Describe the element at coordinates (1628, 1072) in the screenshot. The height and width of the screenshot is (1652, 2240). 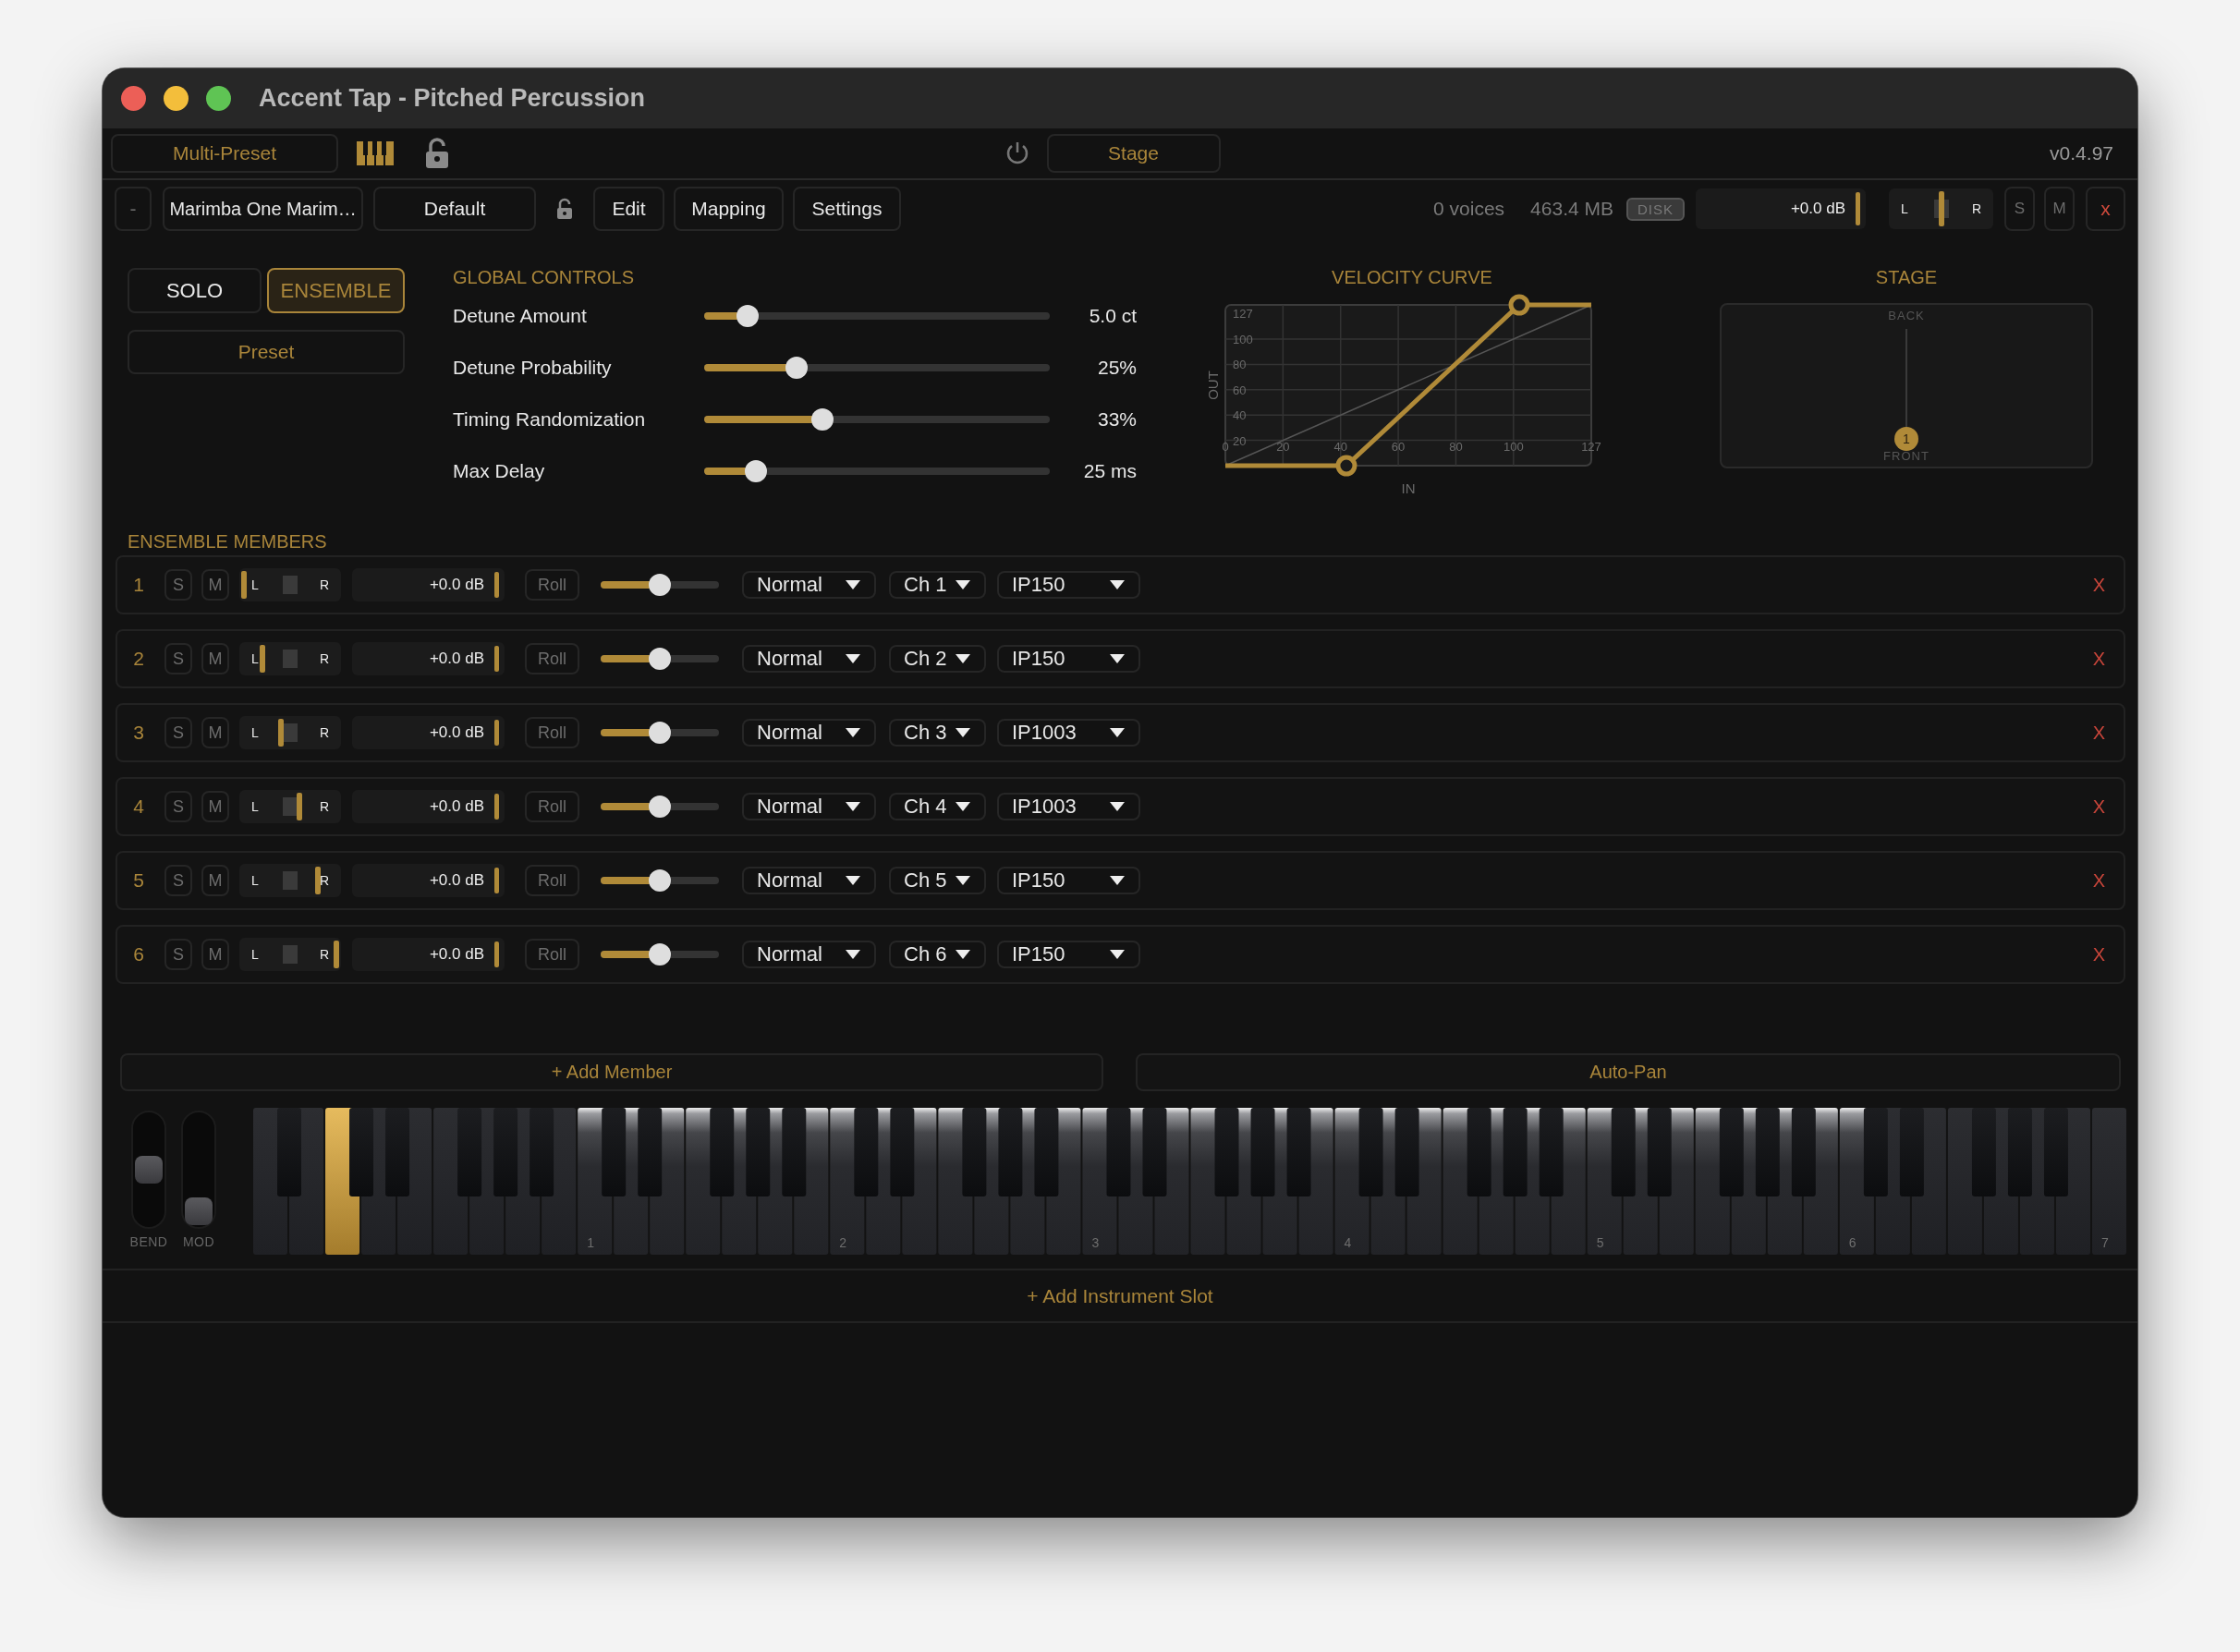
I see `auto-pan-button: Auto-Pan` at that location.